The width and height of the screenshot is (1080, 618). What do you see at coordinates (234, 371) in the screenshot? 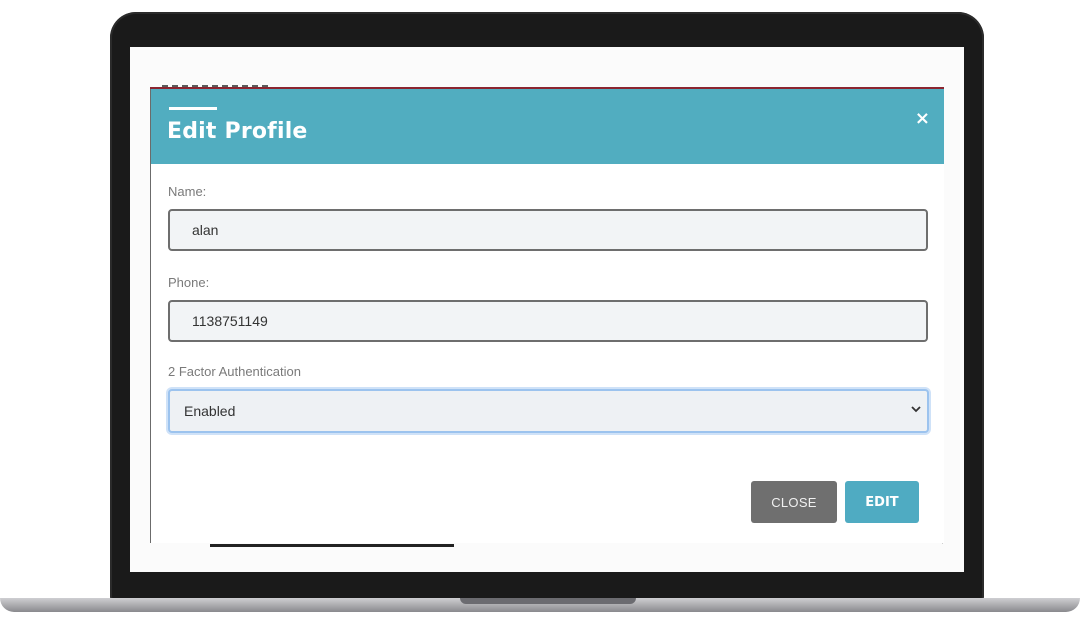
I see `twofa-label: 2 Factor Authentication` at bounding box center [234, 371].